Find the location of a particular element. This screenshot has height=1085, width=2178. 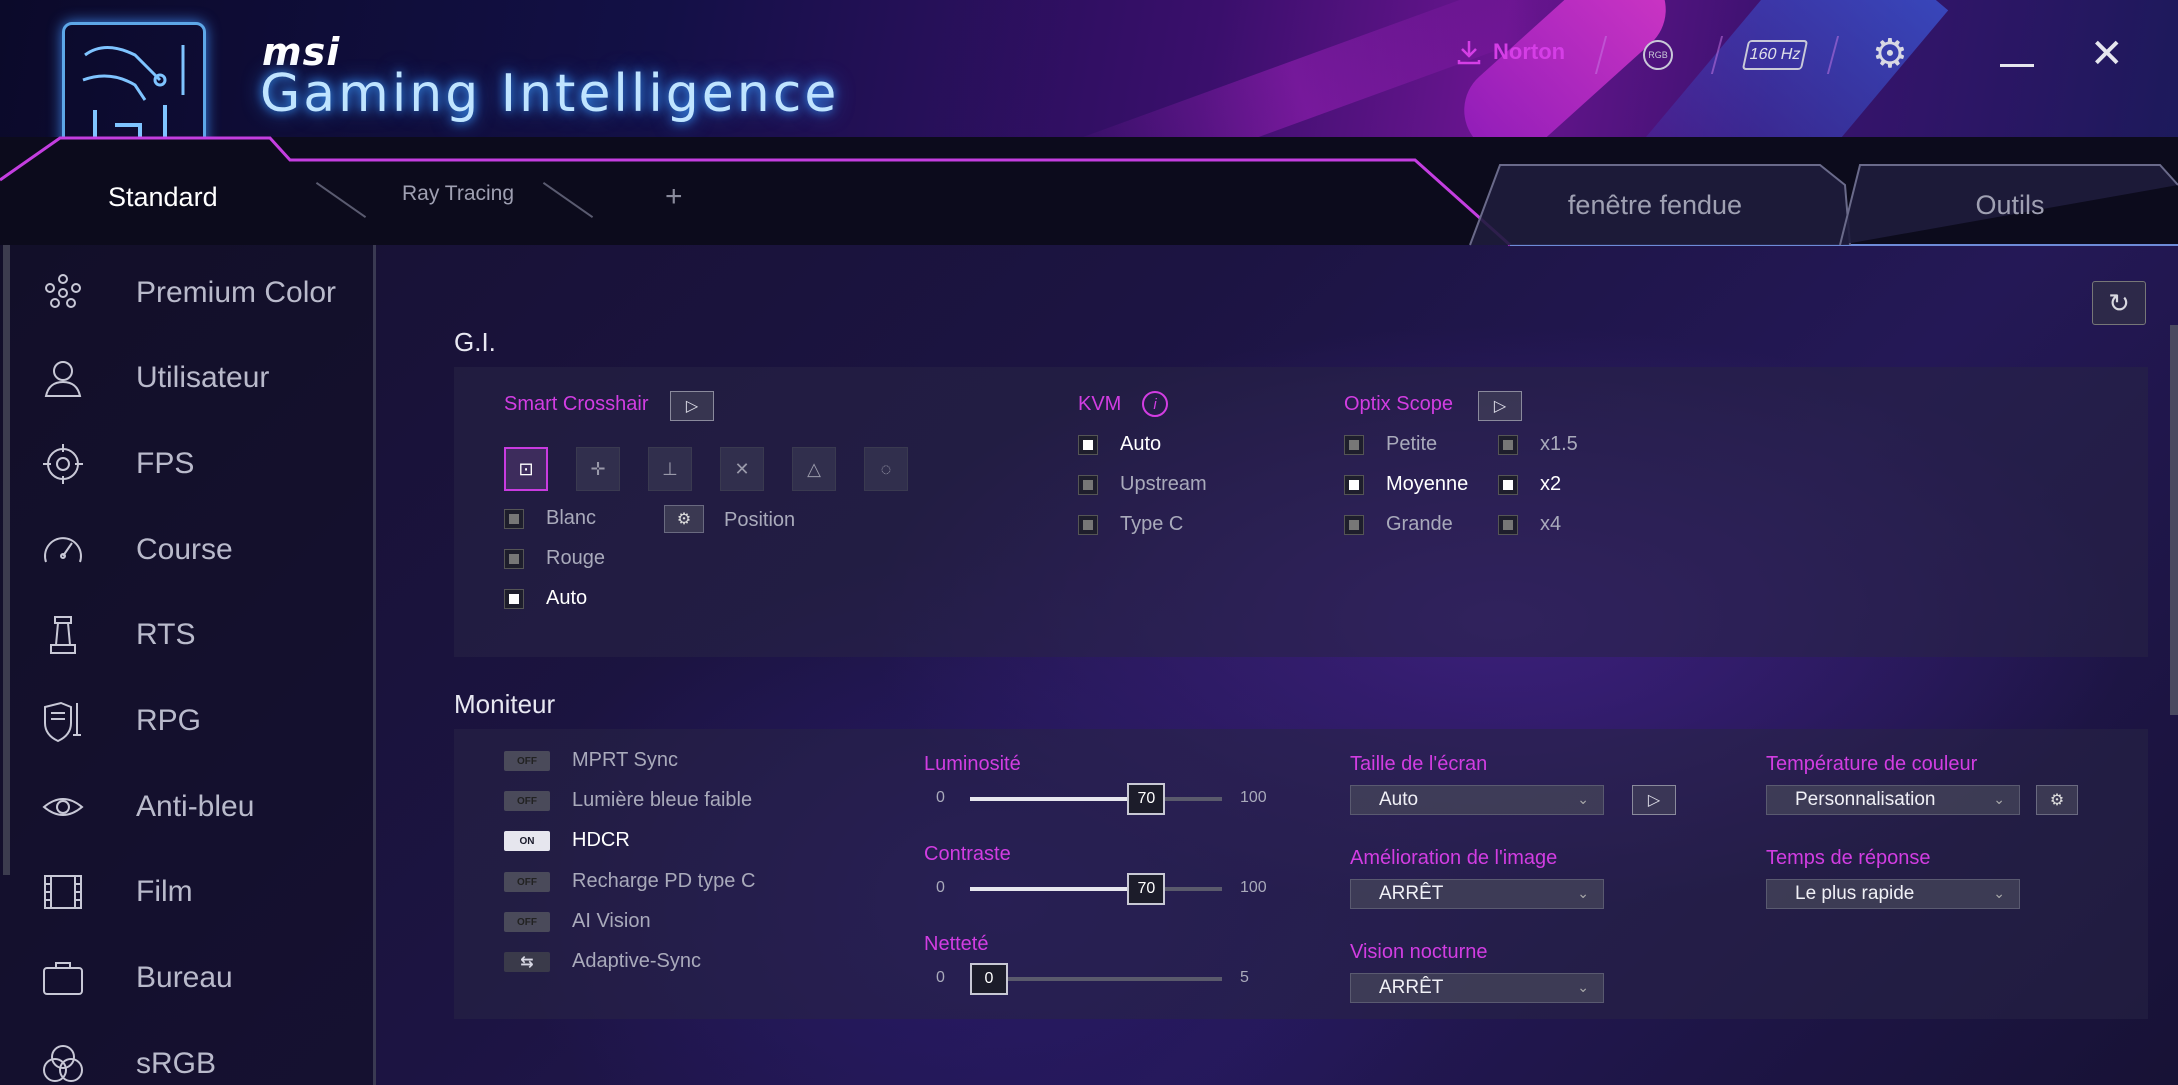

color-temperature-title: Température de couleur is located at coordinates (1872, 764).